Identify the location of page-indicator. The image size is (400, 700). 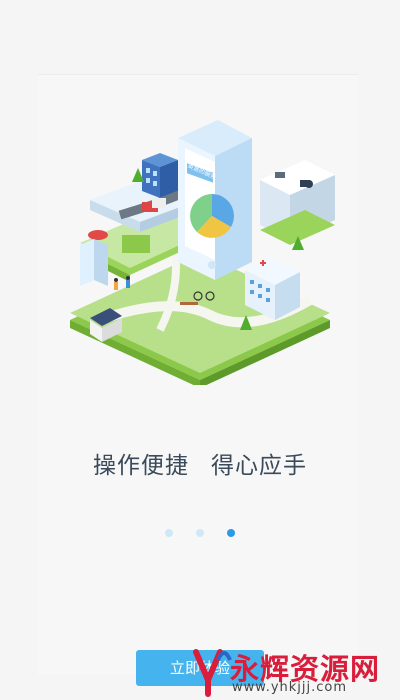
(200, 531).